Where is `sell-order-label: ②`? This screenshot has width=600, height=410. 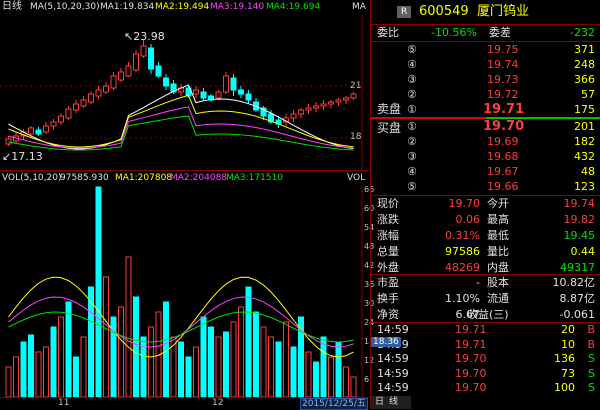
sell-order-label: ② is located at coordinates (412, 94).